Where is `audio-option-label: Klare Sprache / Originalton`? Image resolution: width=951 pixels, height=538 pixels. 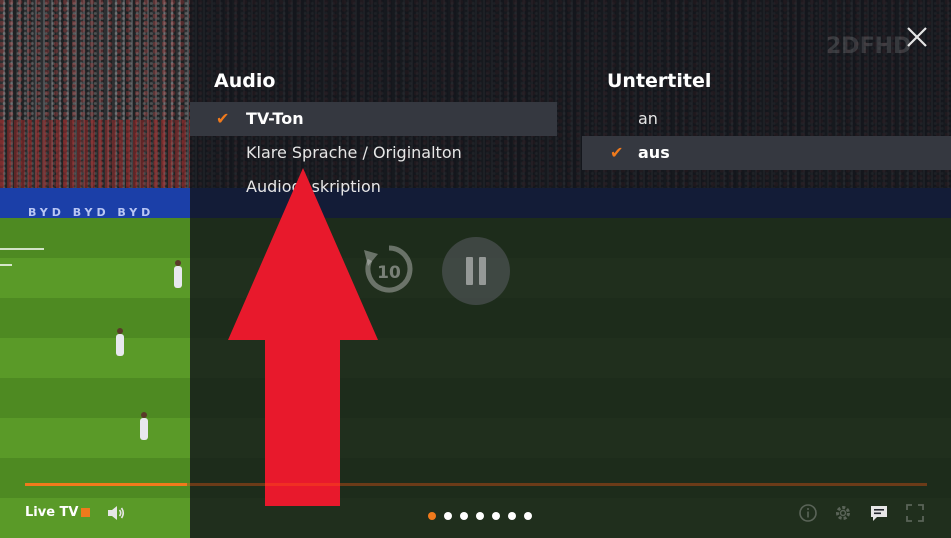 audio-option-label: Klare Sprache / Originalton is located at coordinates (354, 152).